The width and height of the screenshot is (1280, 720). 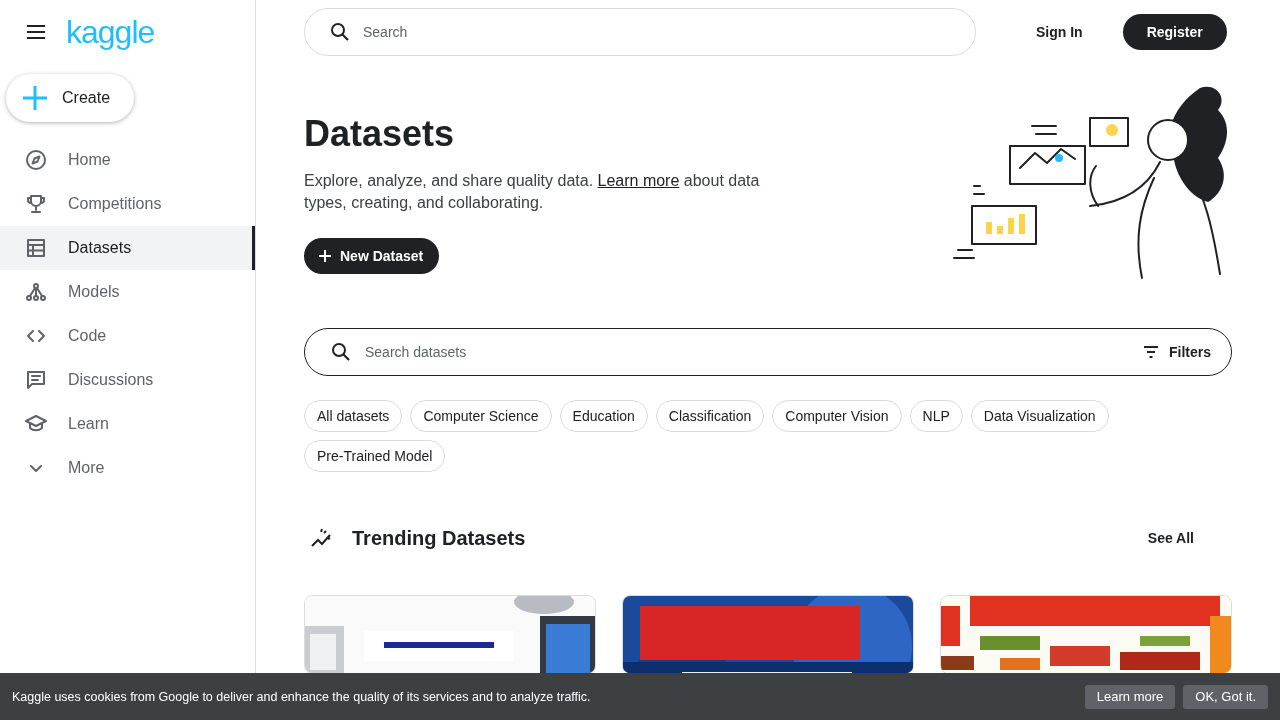 What do you see at coordinates (353, 416) in the screenshot?
I see `filter-chip: All datasets` at bounding box center [353, 416].